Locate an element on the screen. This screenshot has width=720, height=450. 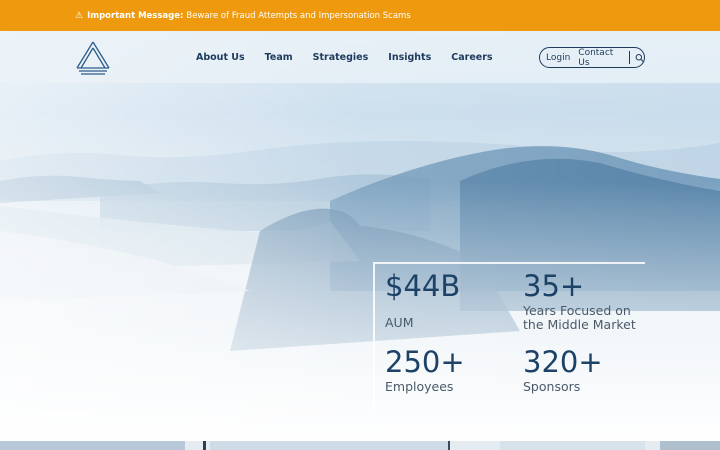
stat-employees: 250+ Employees is located at coordinates (425, 370).